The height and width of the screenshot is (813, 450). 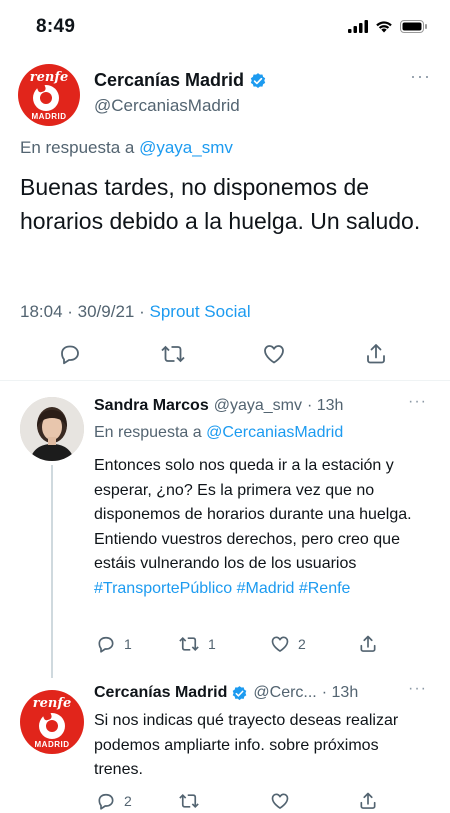 What do you see at coordinates (56, 26) in the screenshot?
I see `status-time: 8:49` at bounding box center [56, 26].